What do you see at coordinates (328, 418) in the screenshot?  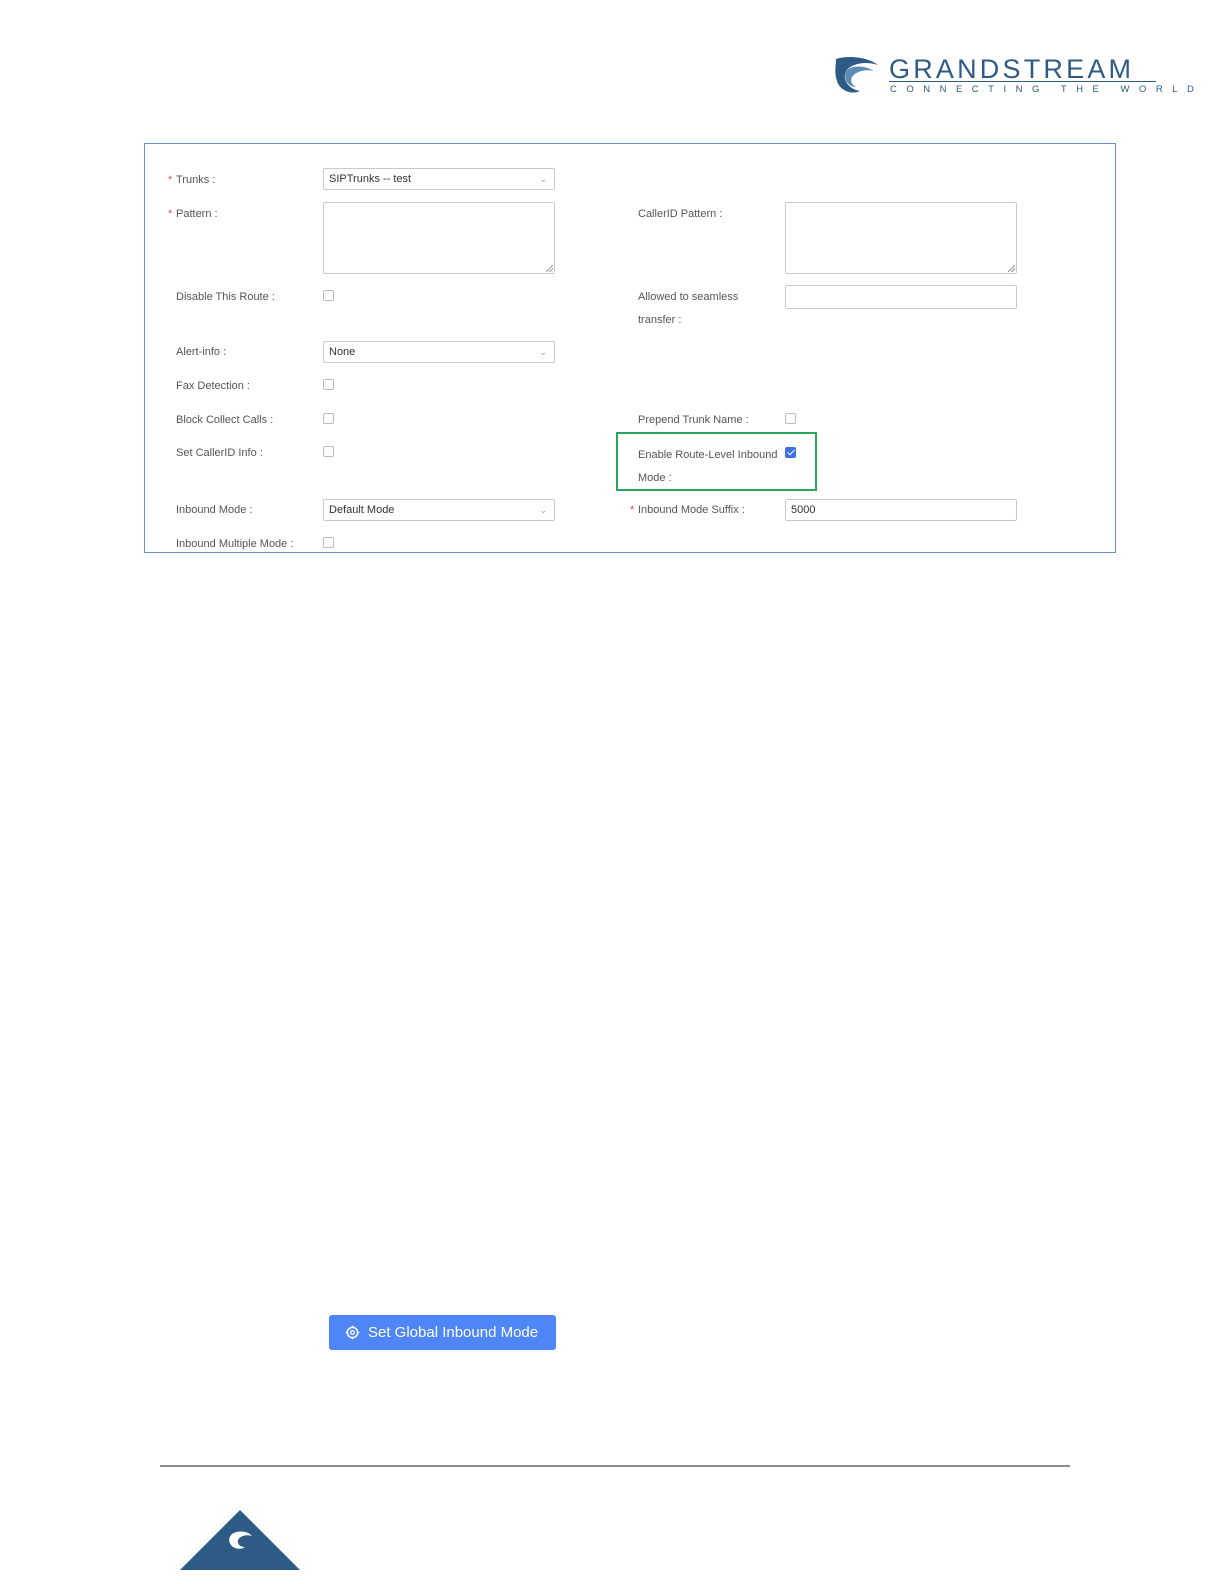 I see `block-collect-calls-checkbox` at bounding box center [328, 418].